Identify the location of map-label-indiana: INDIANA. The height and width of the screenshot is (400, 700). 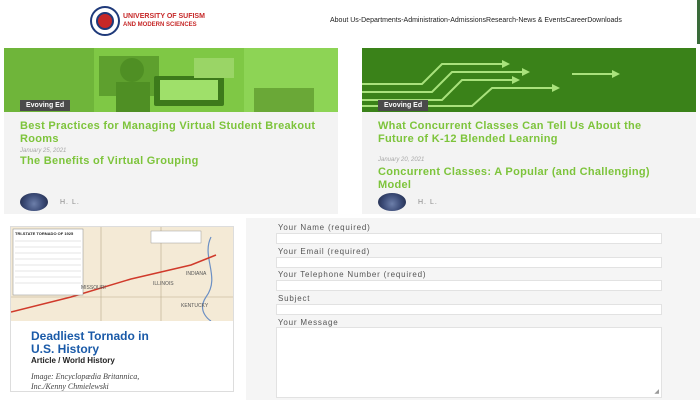
(196, 274).